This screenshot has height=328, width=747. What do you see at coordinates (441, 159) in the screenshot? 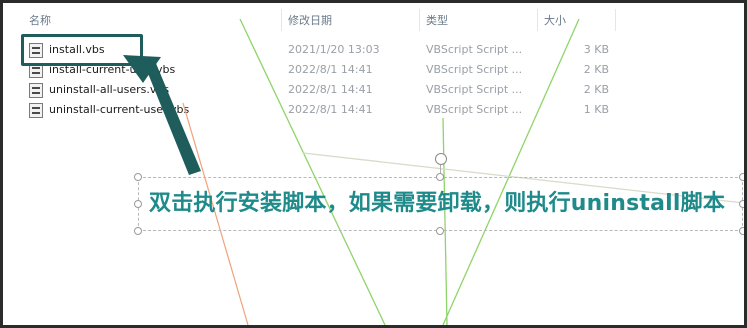
I see `rotate-handle` at bounding box center [441, 159].